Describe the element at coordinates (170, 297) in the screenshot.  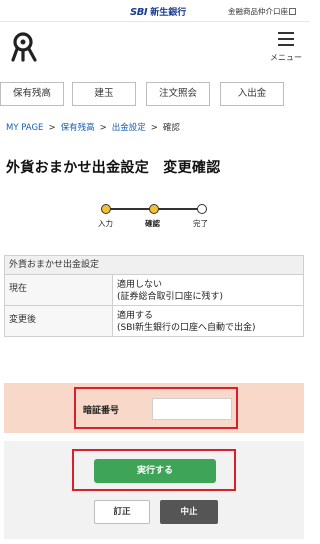
I see `current-value-line2: (証券総合取引口座に残す)` at that location.